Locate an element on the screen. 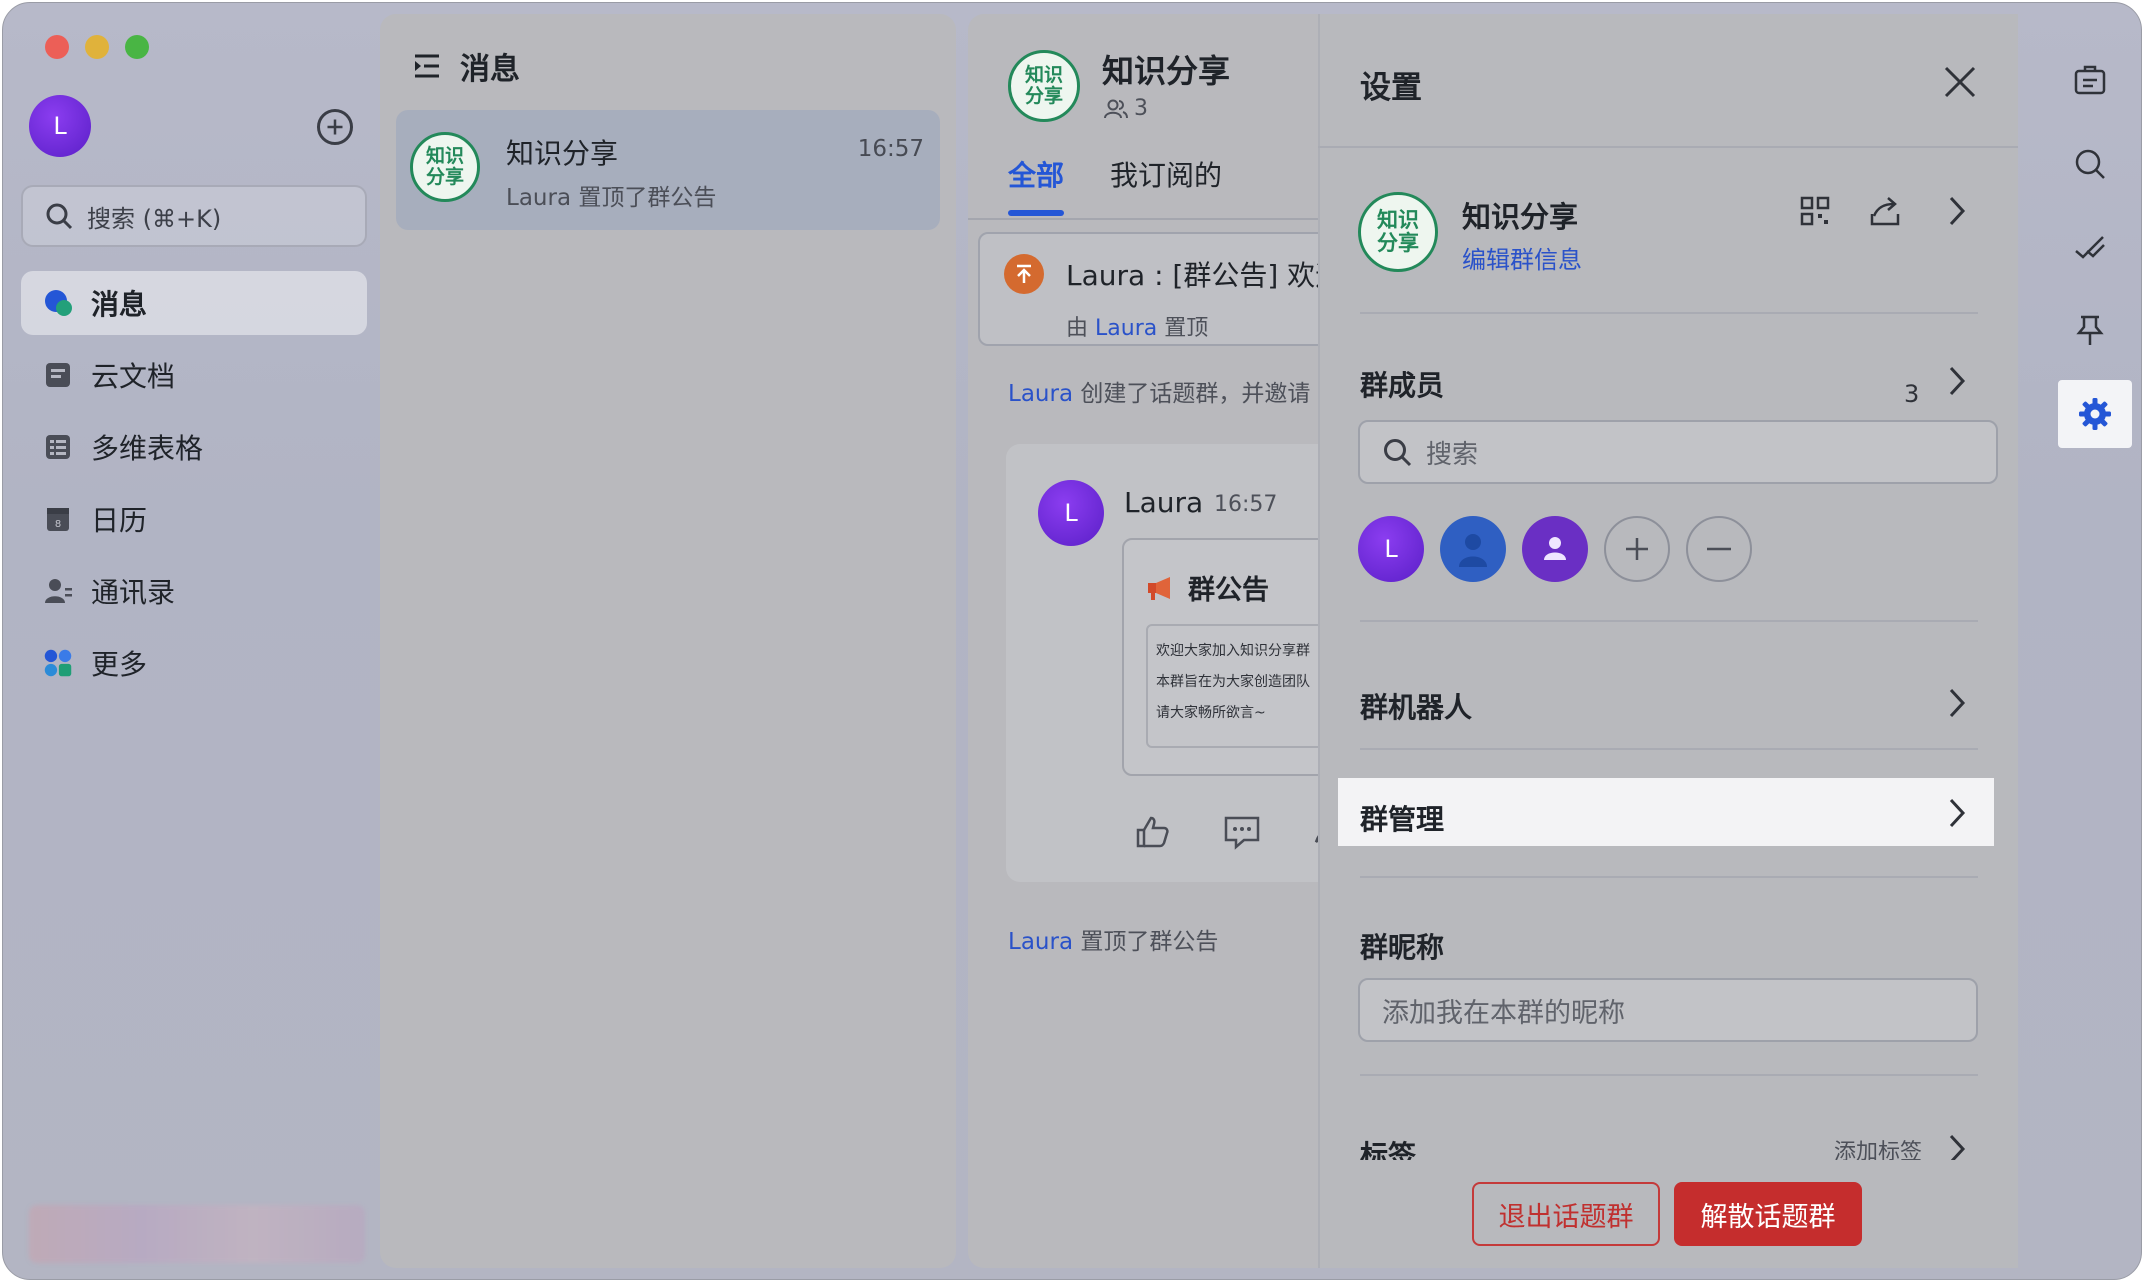  settings-button is located at coordinates (2095, 414).